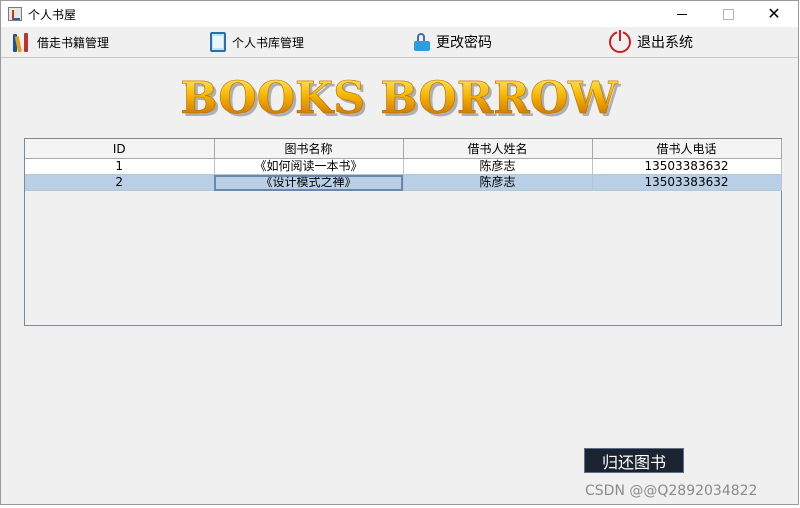 This screenshot has width=800, height=508. I want to click on menu-personal-library-label: 个人书库管理, so click(268, 42).